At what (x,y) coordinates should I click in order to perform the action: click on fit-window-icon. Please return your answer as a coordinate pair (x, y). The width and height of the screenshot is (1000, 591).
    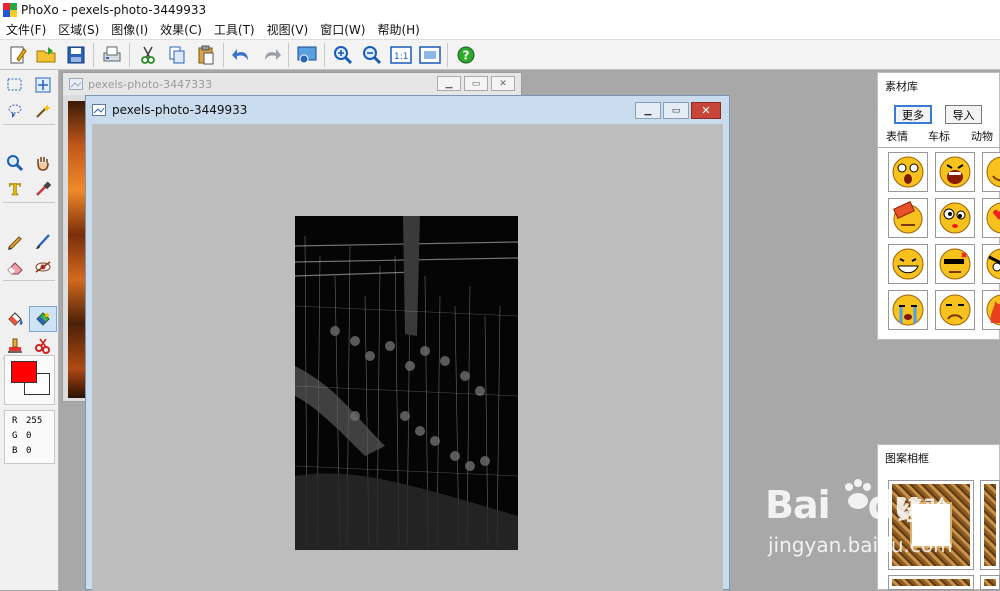
    Looking at the image, I should click on (430, 55).